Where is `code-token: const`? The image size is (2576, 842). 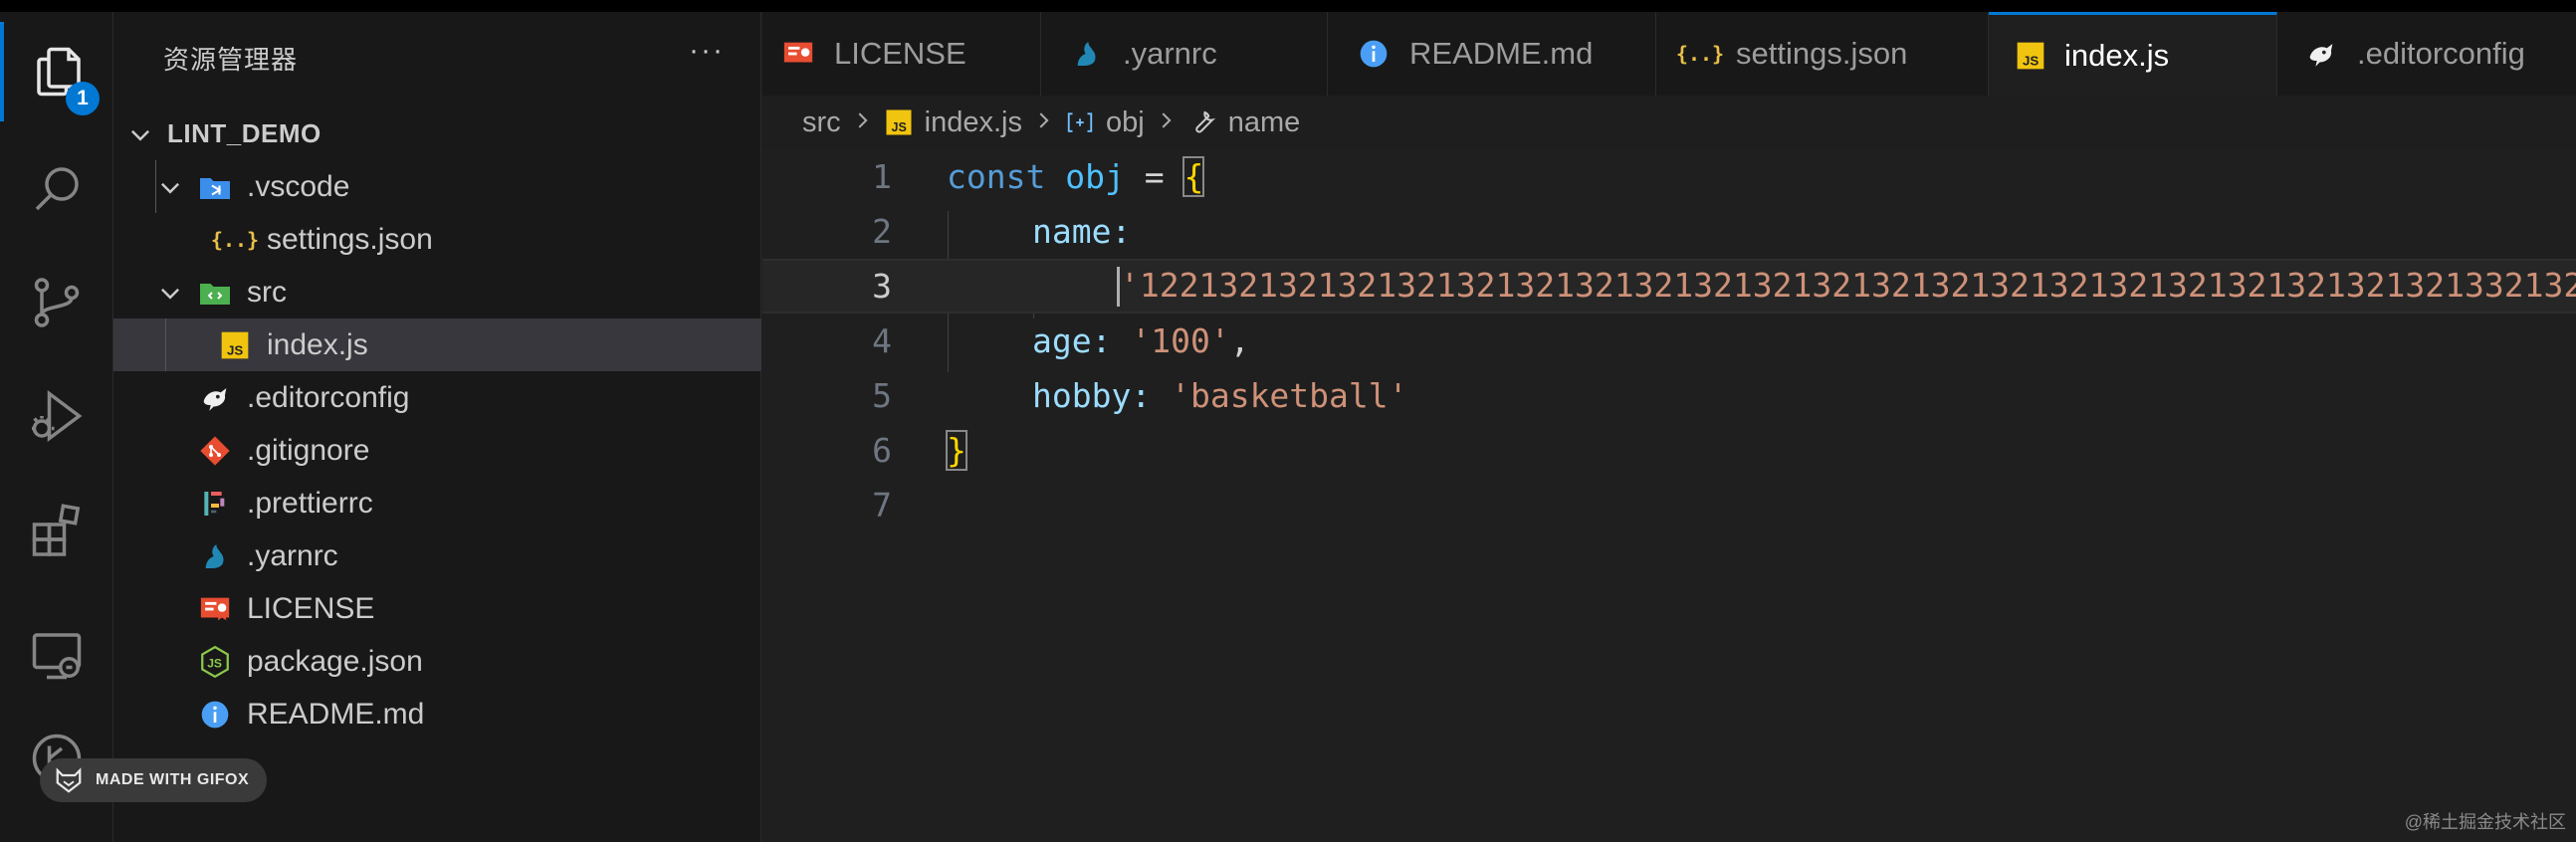
code-token: const is located at coordinates (996, 177).